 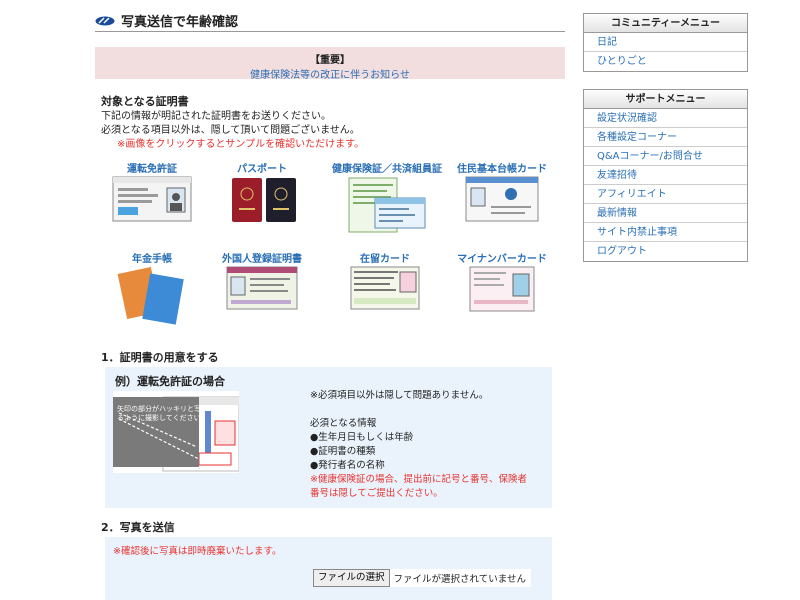 I want to click on notice-box: 【重要】 健康保険法等の改正に伴うお知らせ, so click(x=330, y=64).